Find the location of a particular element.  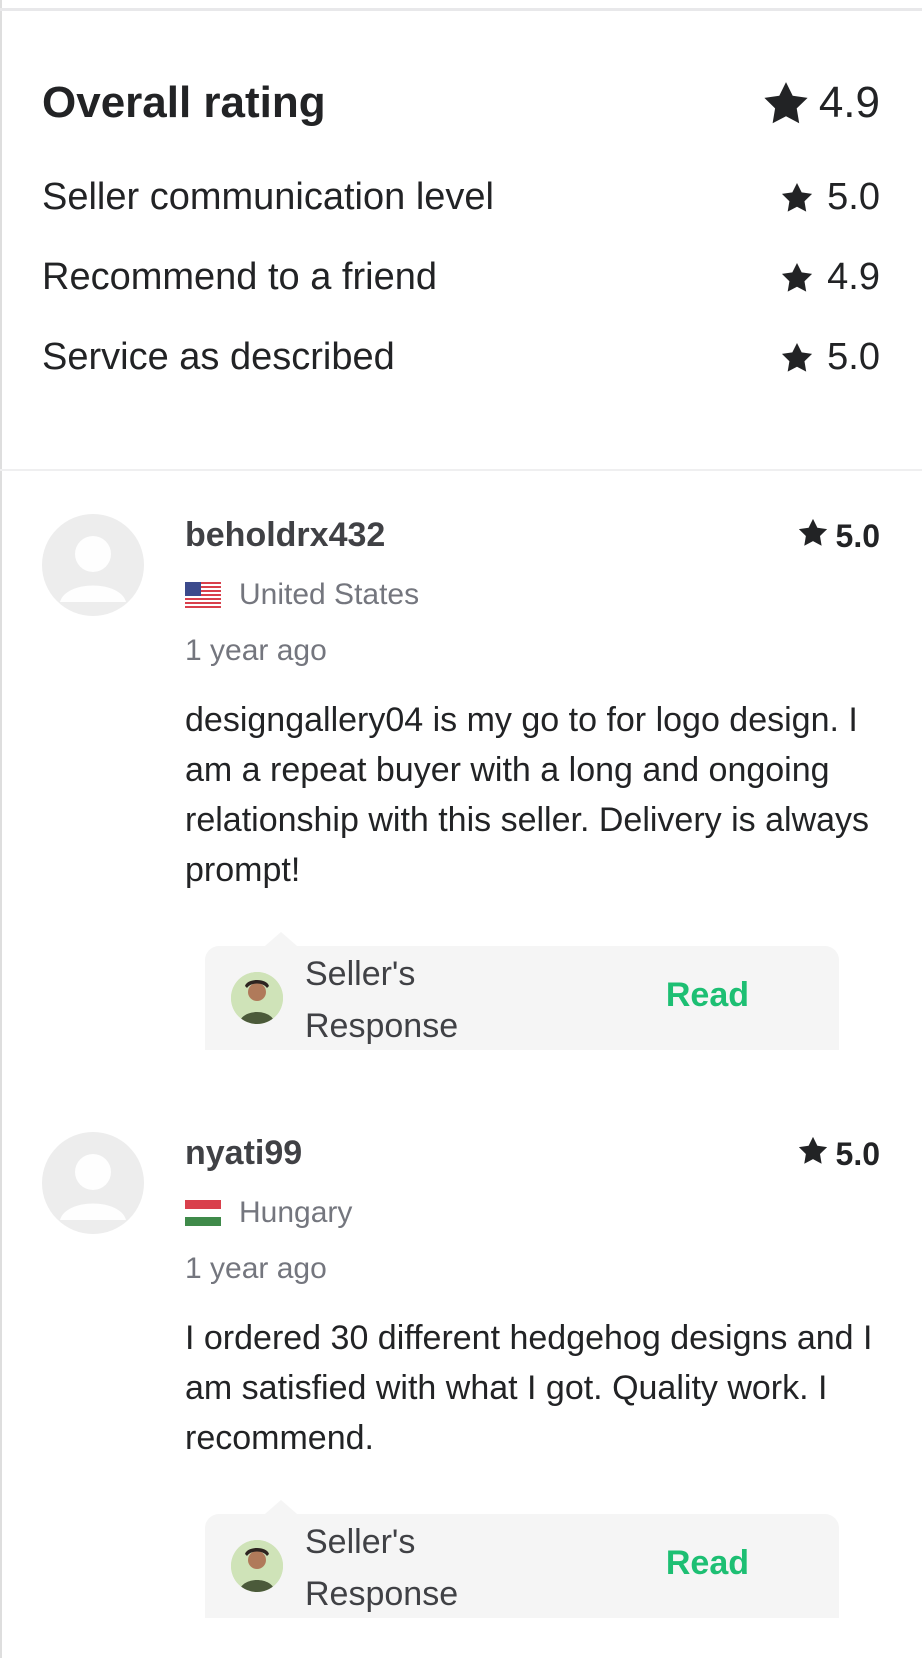

section-divider is located at coordinates (461, 470).